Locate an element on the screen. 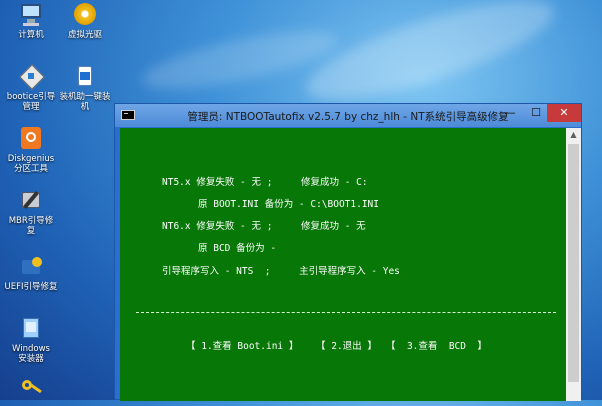  console-line-bcd-backup: 原 BCD 备份为 - is located at coordinates (237, 248).